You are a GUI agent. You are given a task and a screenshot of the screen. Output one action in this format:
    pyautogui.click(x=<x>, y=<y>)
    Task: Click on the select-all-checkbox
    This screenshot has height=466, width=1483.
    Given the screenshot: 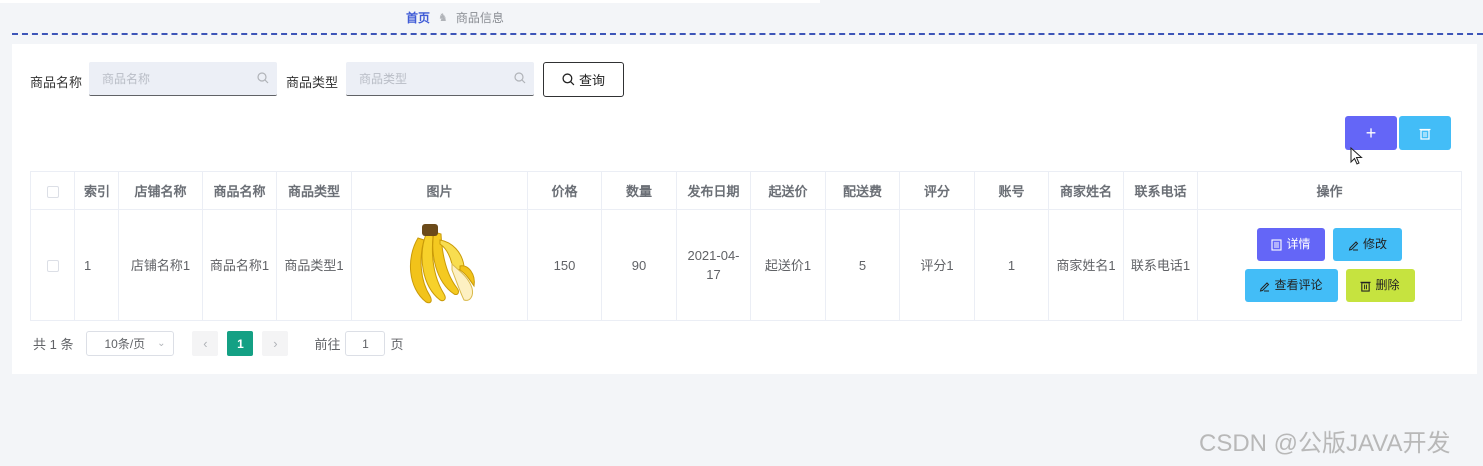 What is the action you would take?
    pyautogui.click(x=52, y=191)
    